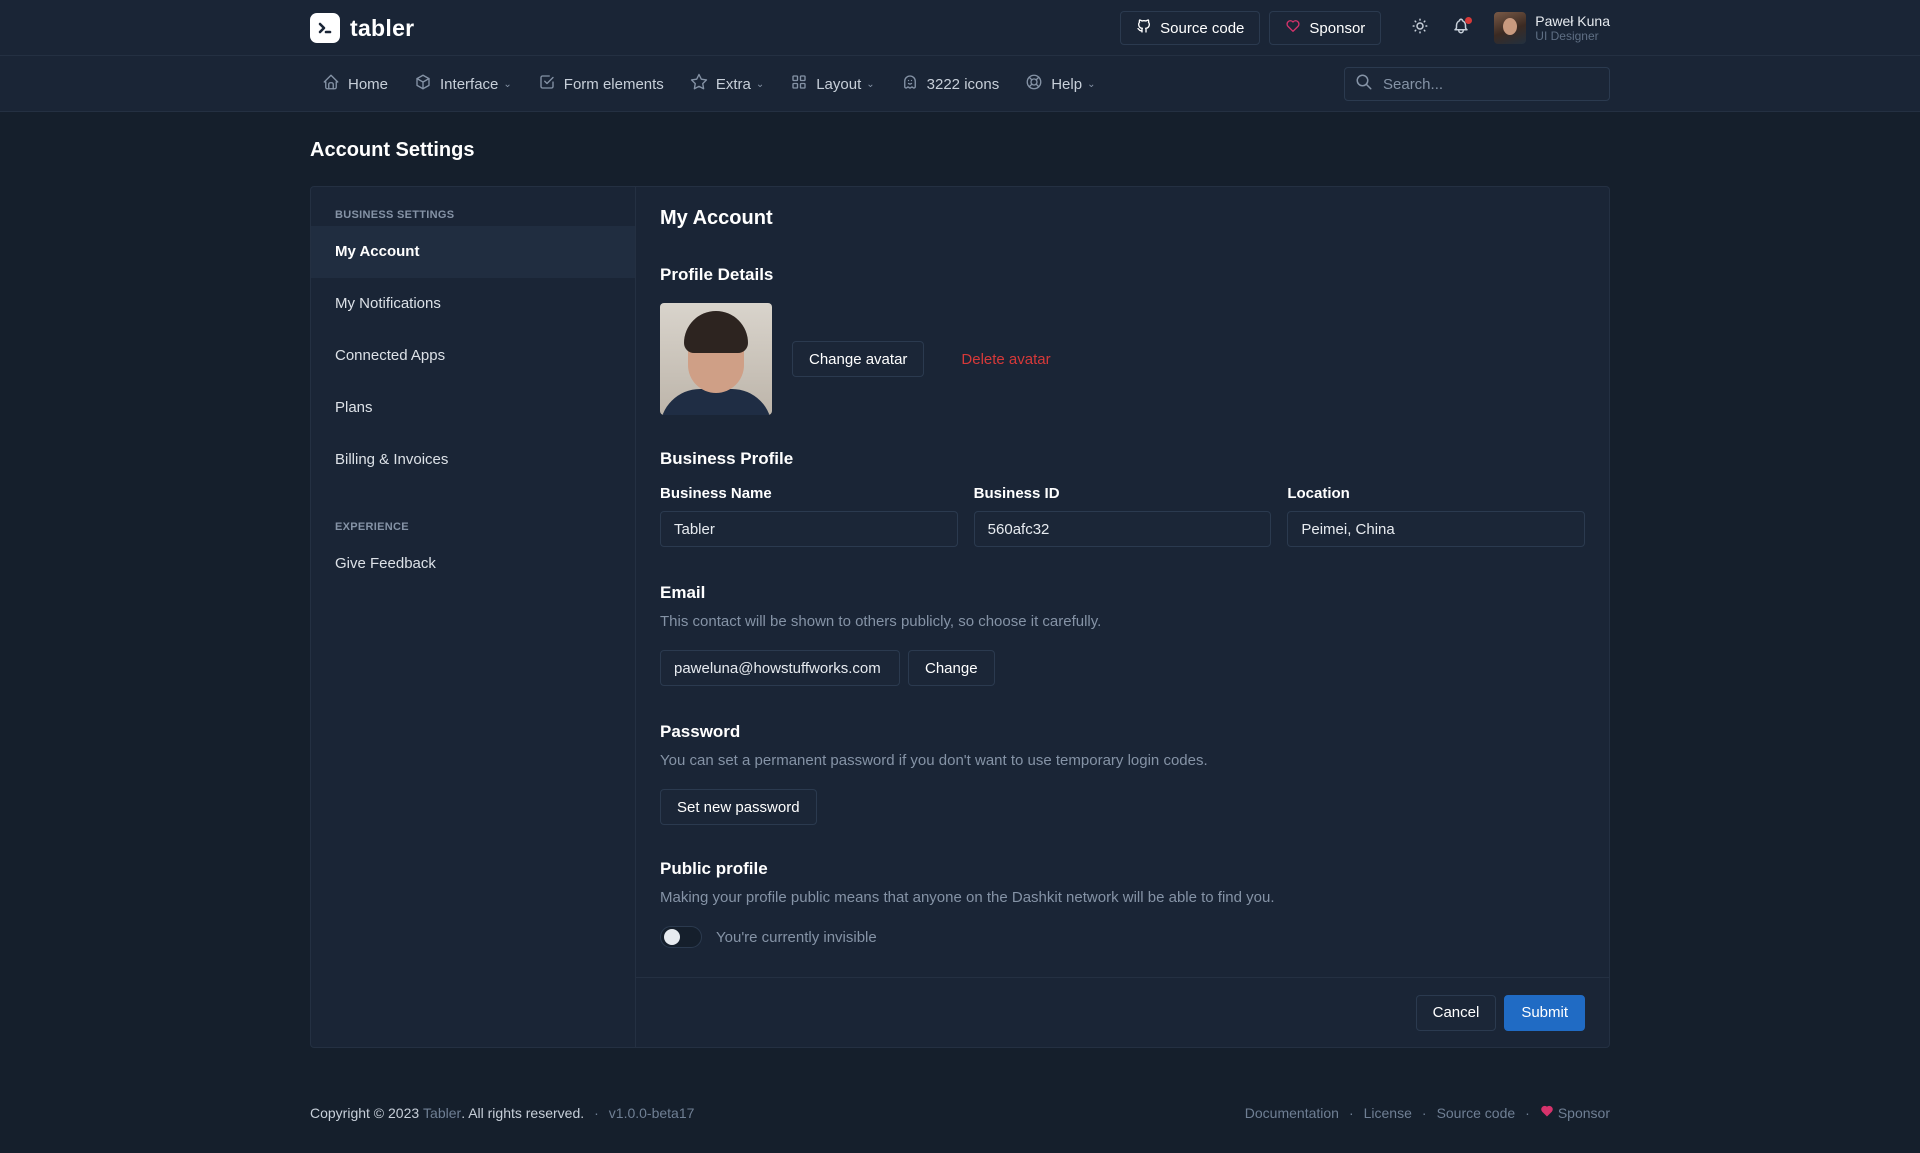 The image size is (1920, 1153). I want to click on business-profile-heading: Business Profile, so click(727, 458).